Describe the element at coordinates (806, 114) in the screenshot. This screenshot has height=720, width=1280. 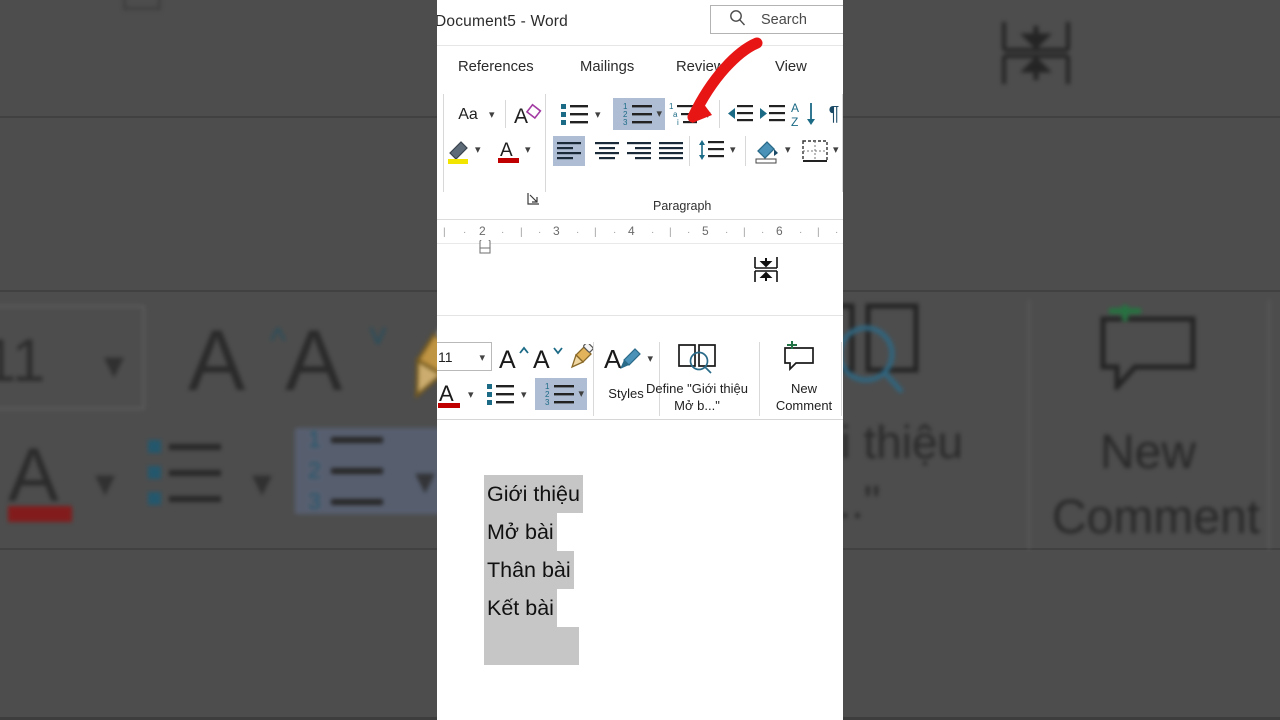
I see `sort-button: A Z` at that location.